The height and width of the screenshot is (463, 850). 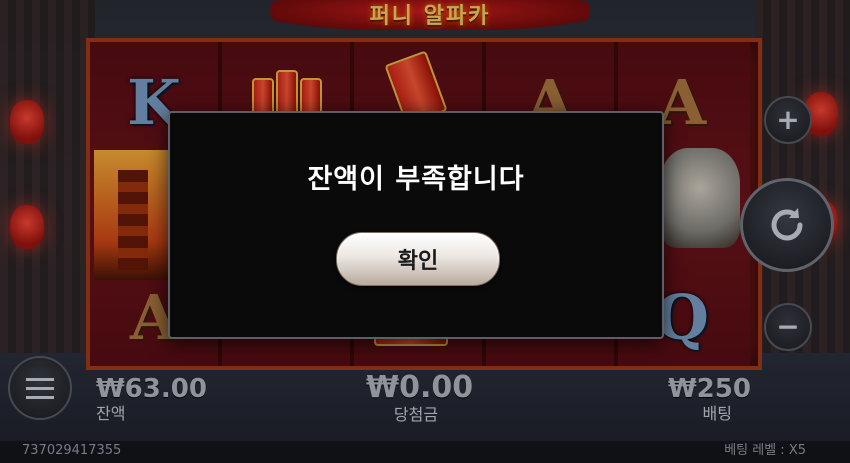 I want to click on confirm-button: 확인, so click(x=418, y=259).